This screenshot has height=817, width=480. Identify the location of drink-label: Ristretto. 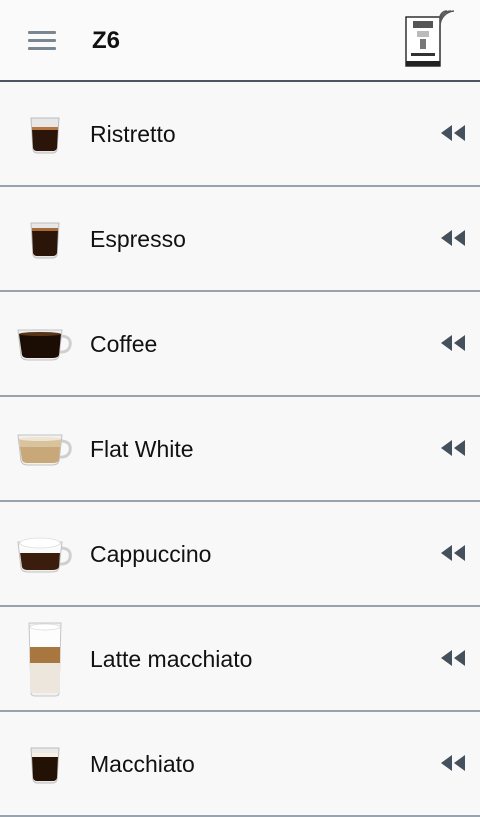
(133, 134).